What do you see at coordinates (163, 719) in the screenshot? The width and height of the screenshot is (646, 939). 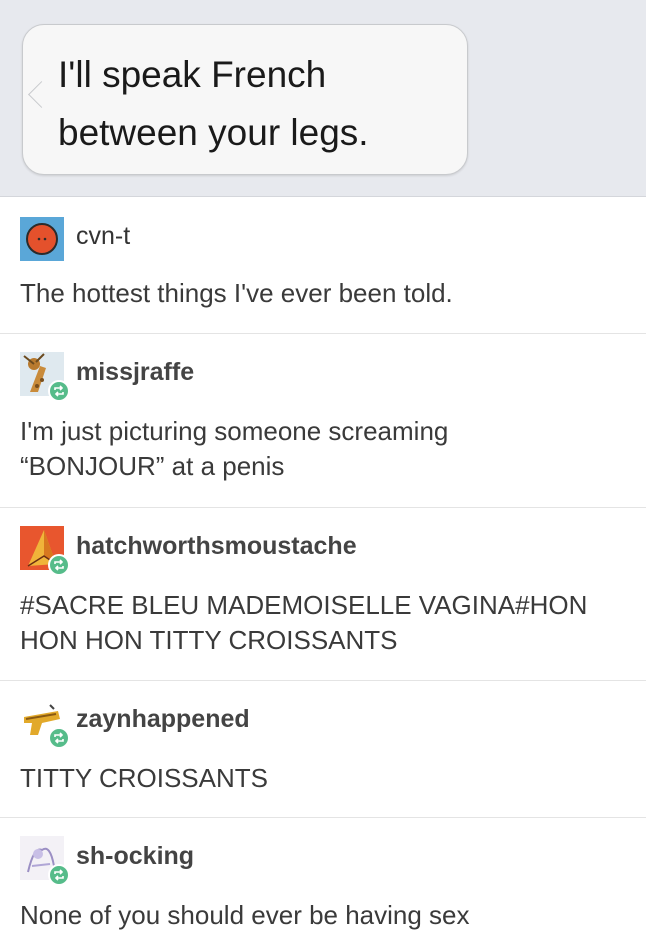 I see `post-username: zaynhappened` at bounding box center [163, 719].